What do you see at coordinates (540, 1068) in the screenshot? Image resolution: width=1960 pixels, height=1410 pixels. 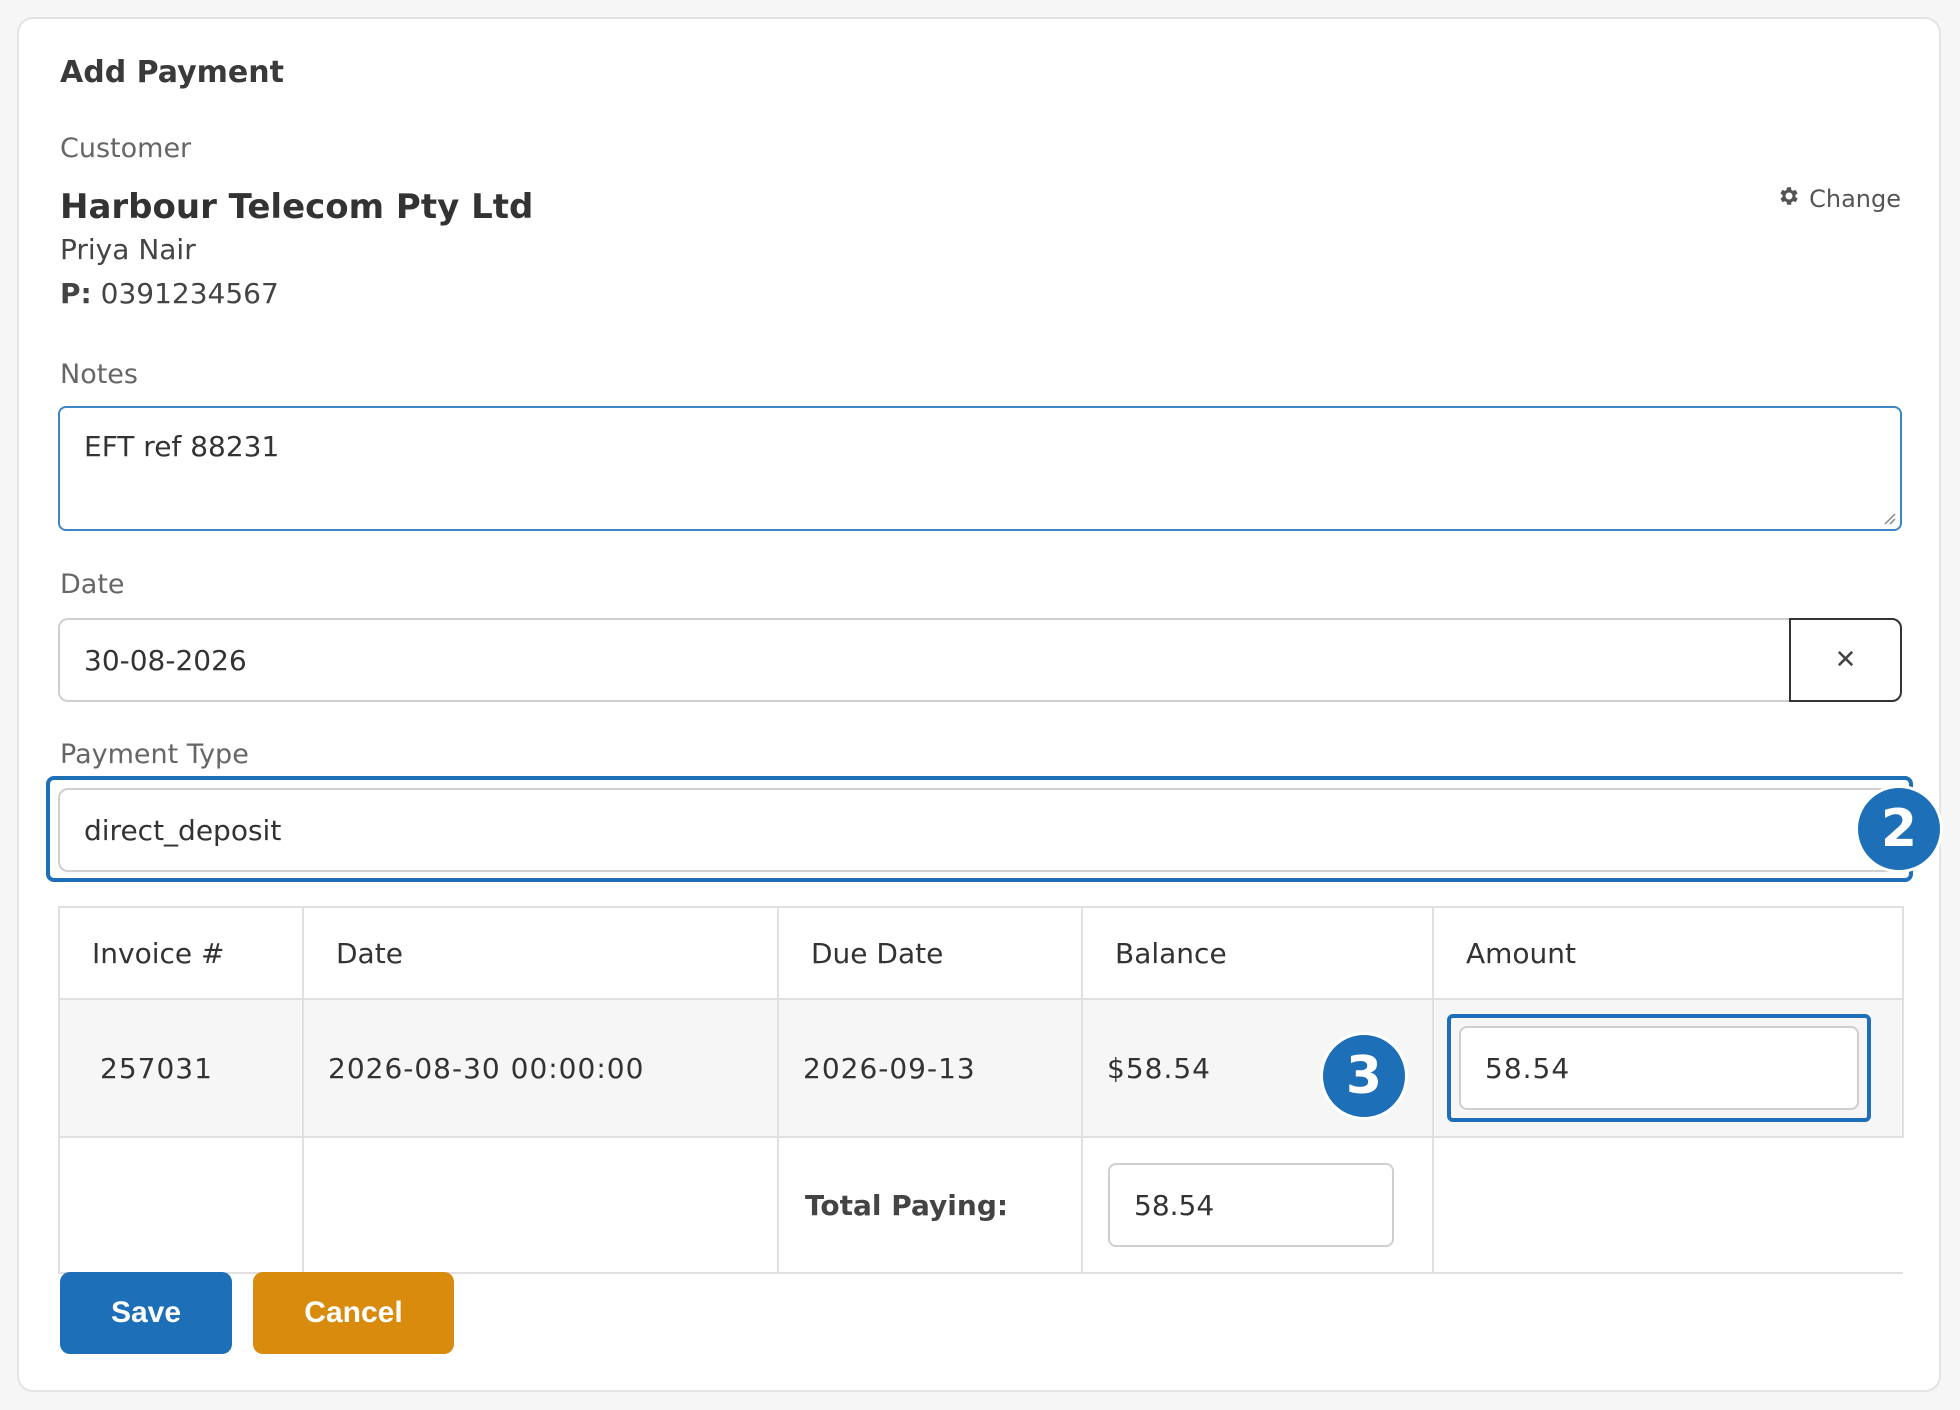 I see `invoice-date: 2026-08-30 00:00:00` at bounding box center [540, 1068].